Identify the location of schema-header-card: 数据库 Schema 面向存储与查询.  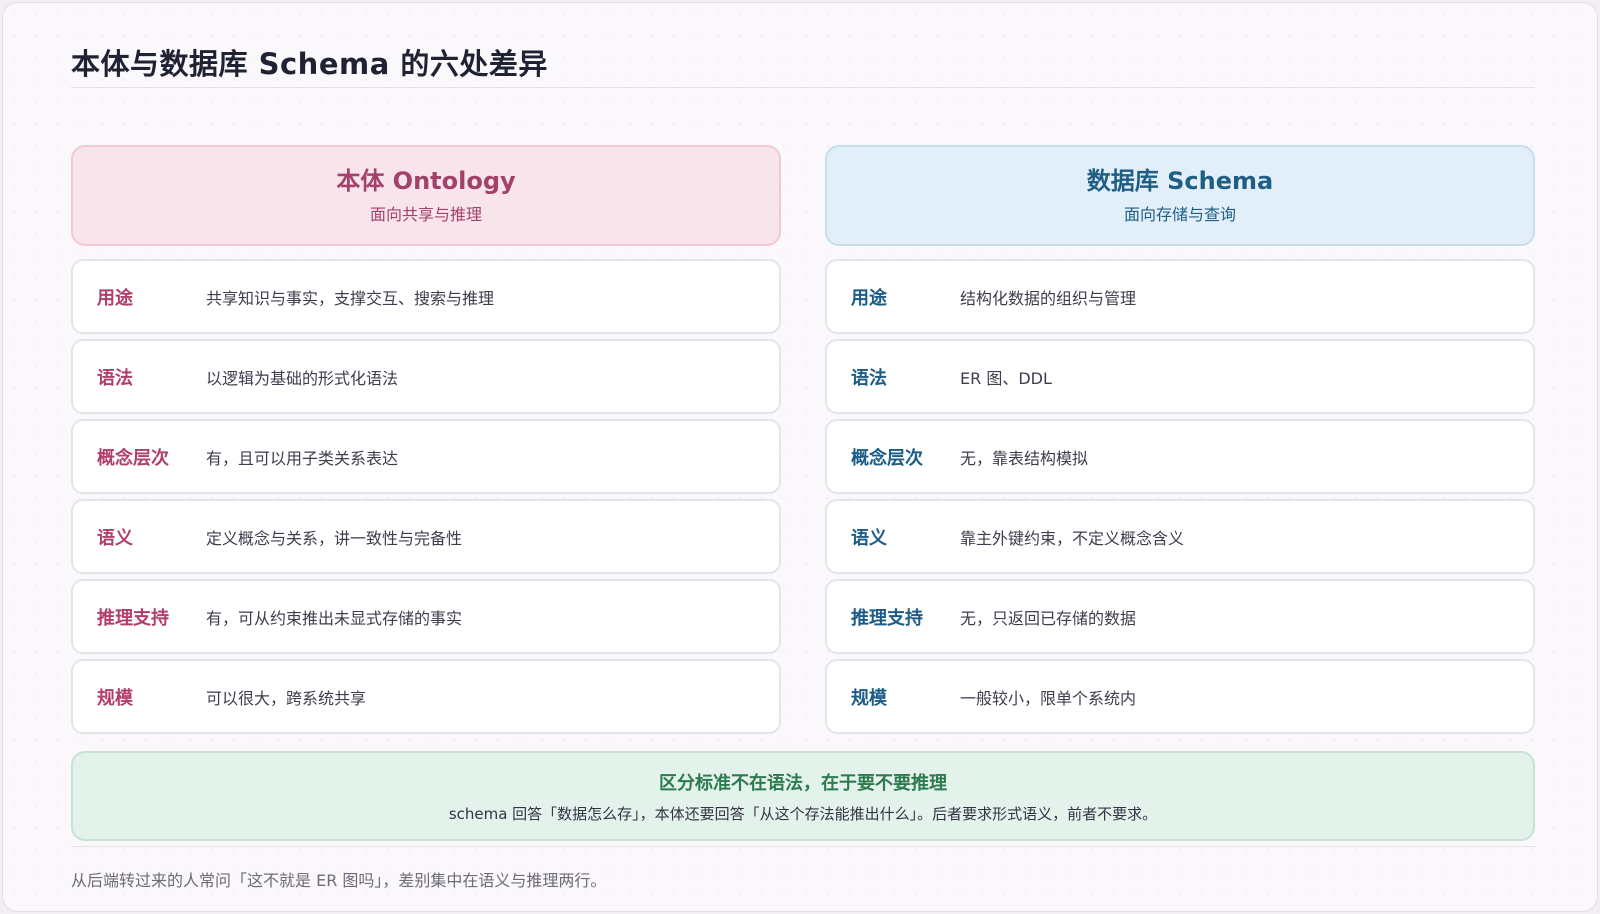
(1180, 195).